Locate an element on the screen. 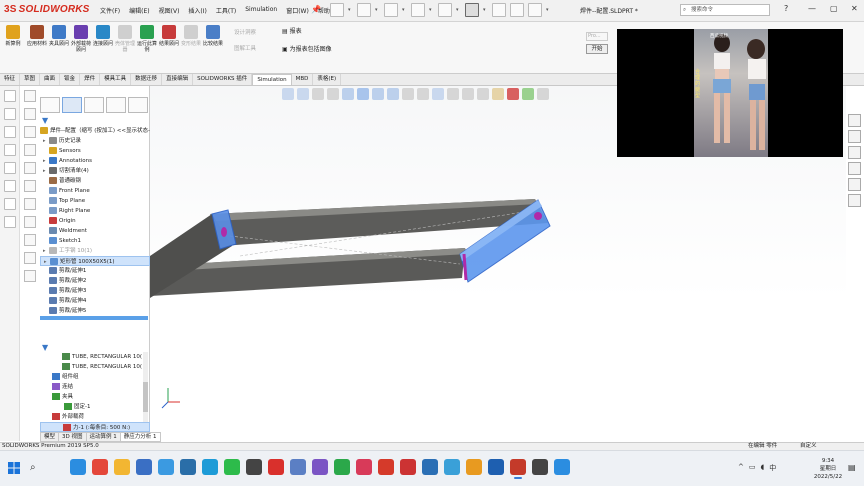 The image size is (864, 486). study-tree-item: 夹具 is located at coordinates (95, 397).